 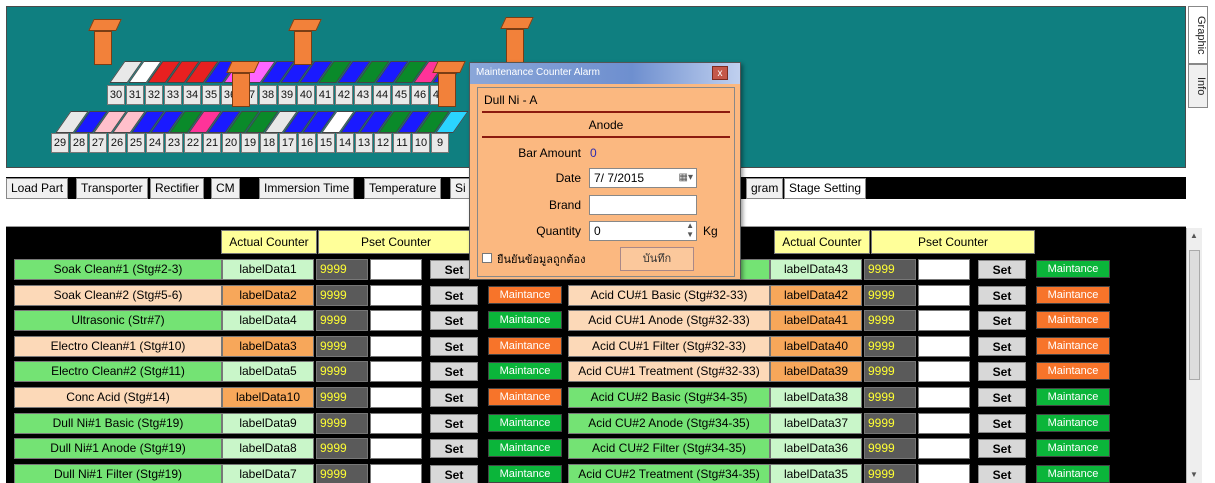 I want to click on save-button: บันทึก, so click(x=657, y=259).